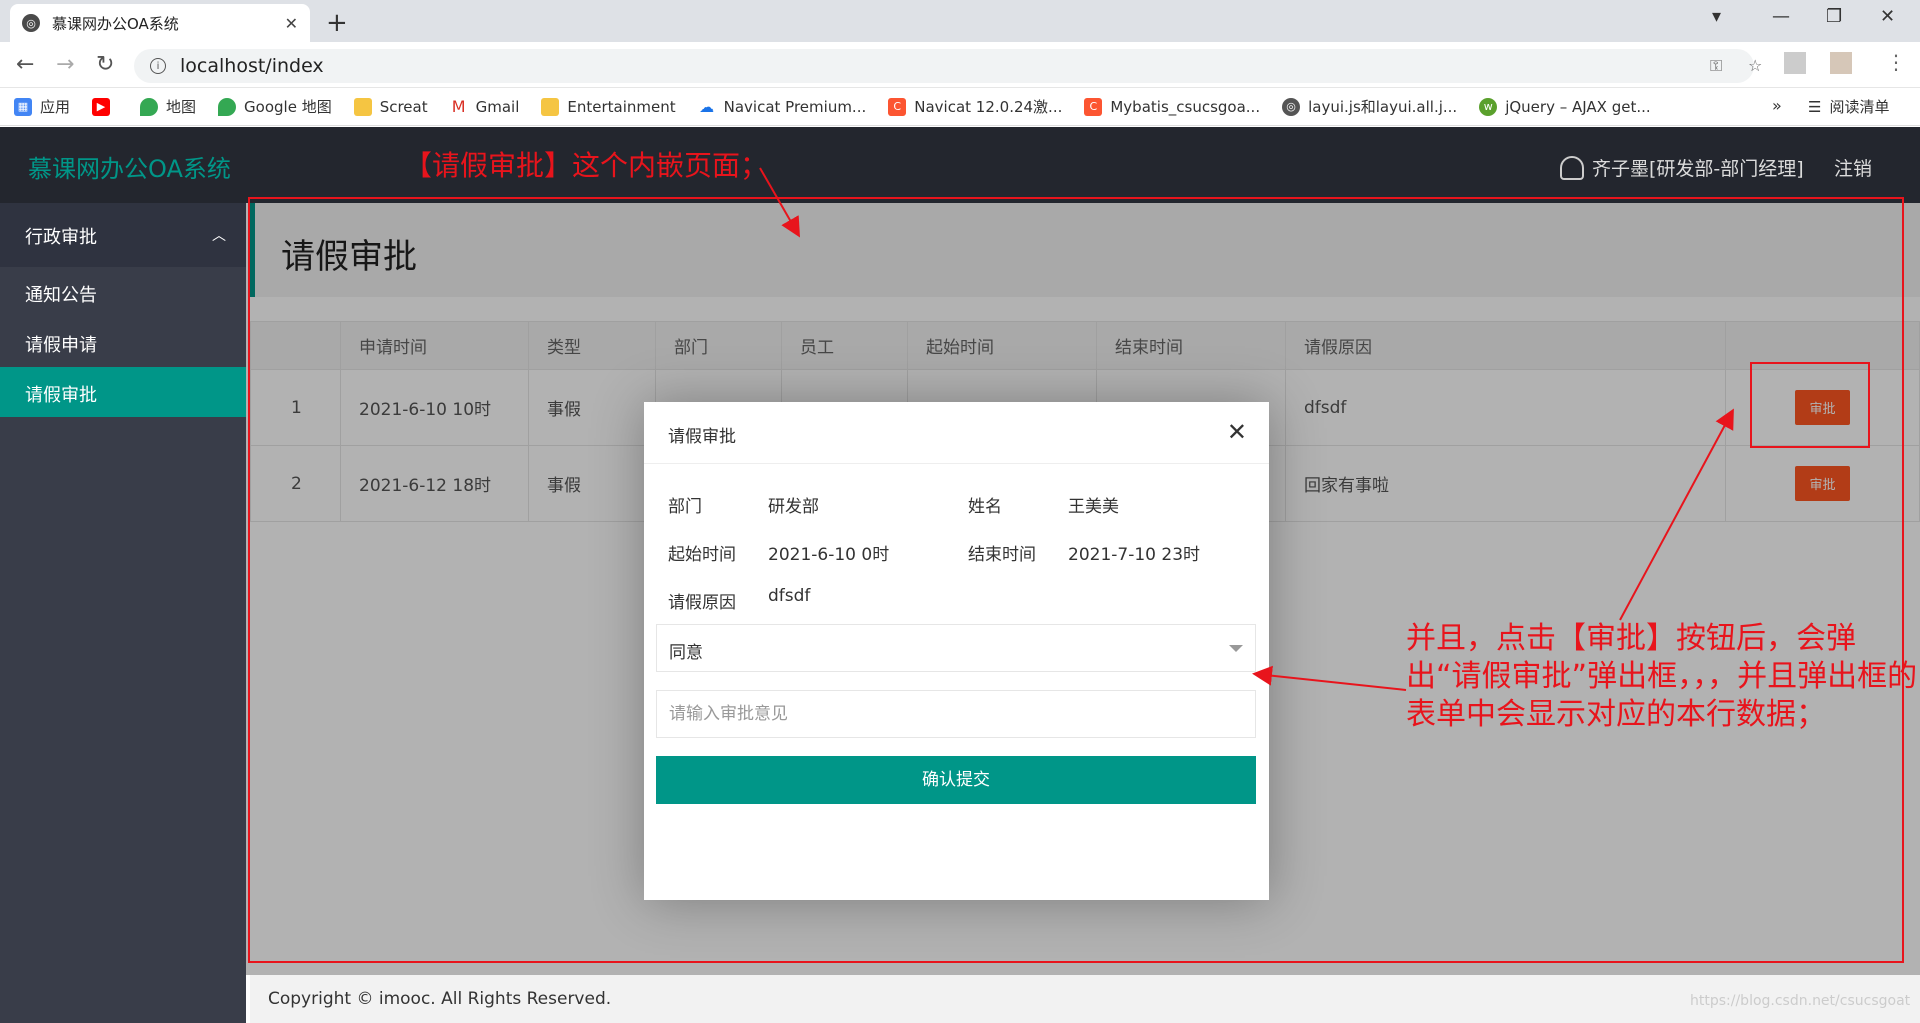  Describe the element at coordinates (1676, 514) in the screenshot. I see `annotation-arrow-to-button` at that location.